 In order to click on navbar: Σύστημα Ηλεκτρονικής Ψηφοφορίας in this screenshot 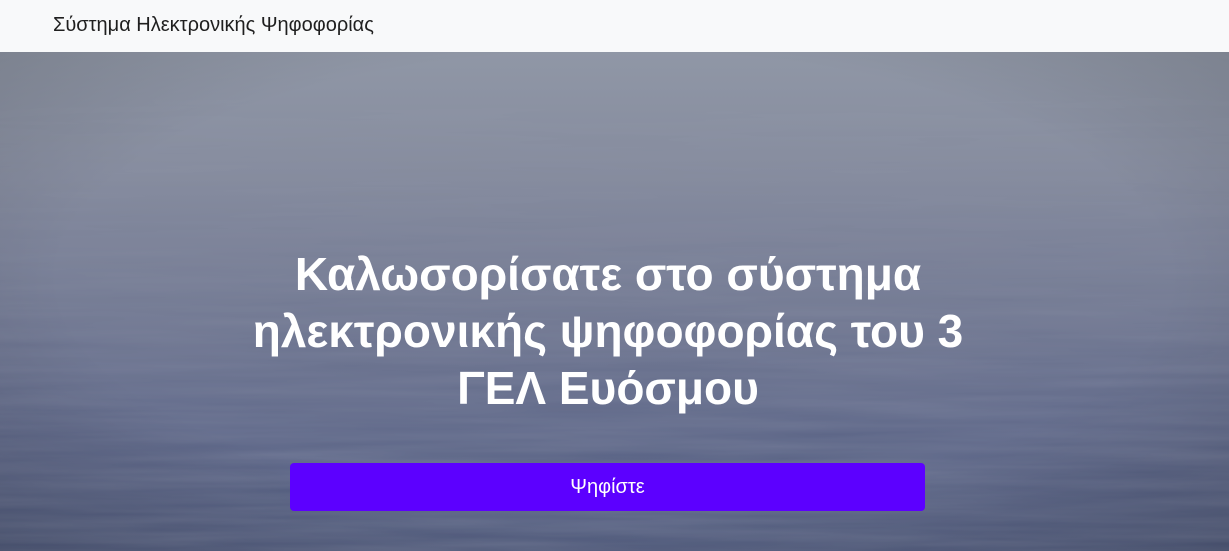, I will do `click(614, 26)`.